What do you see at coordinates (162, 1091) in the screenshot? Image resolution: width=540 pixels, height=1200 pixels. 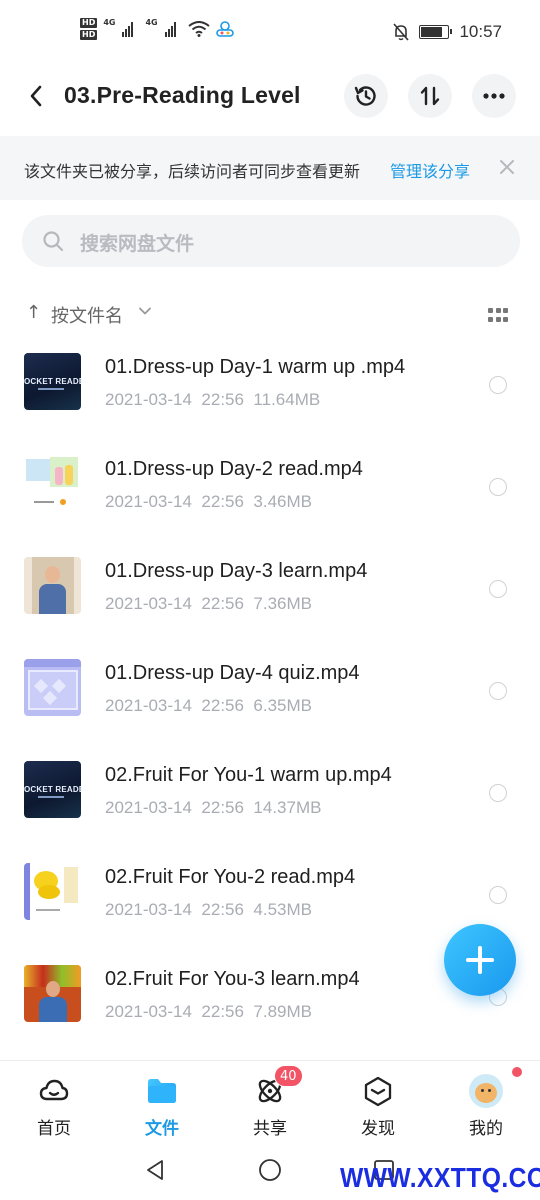 I see `folder-icon` at bounding box center [162, 1091].